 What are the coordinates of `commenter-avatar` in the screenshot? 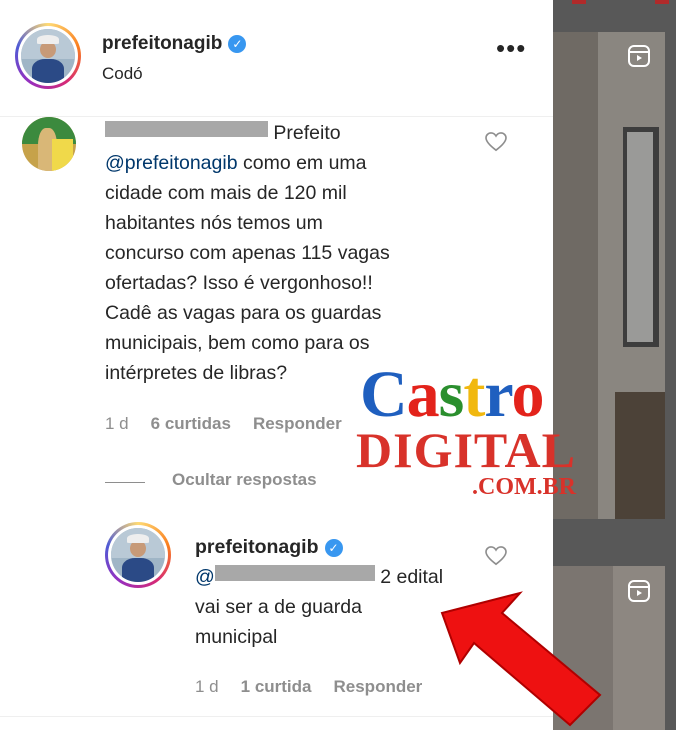 It's located at (49, 144).